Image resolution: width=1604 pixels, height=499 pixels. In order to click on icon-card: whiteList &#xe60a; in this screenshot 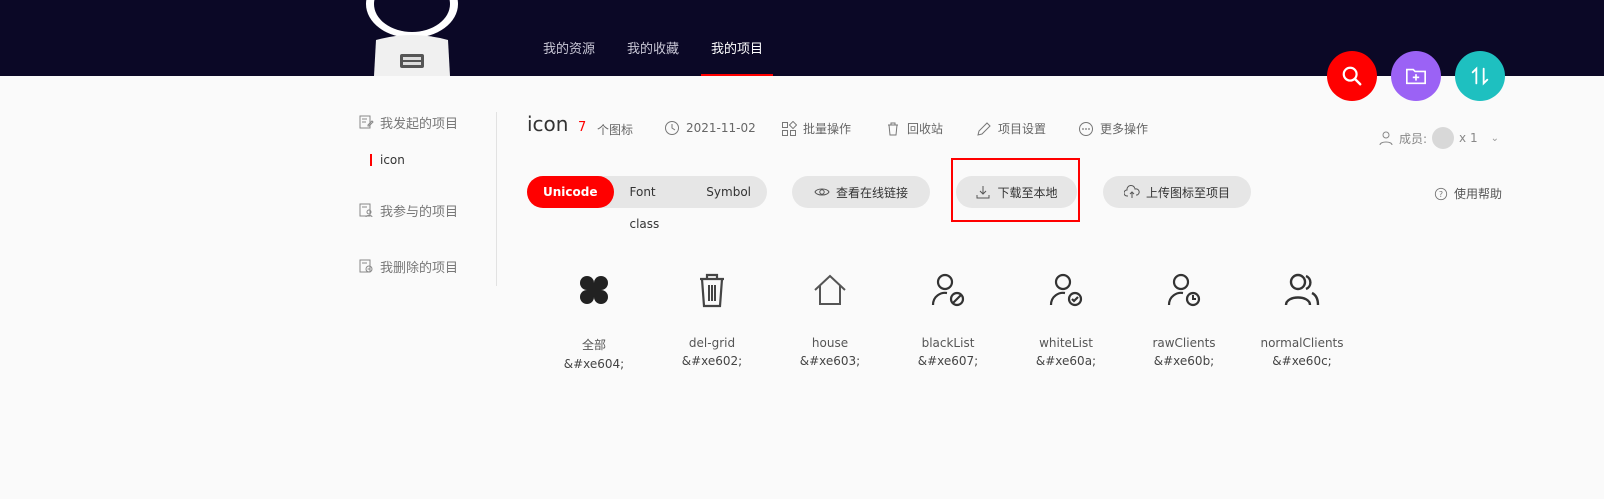, I will do `click(1066, 319)`.